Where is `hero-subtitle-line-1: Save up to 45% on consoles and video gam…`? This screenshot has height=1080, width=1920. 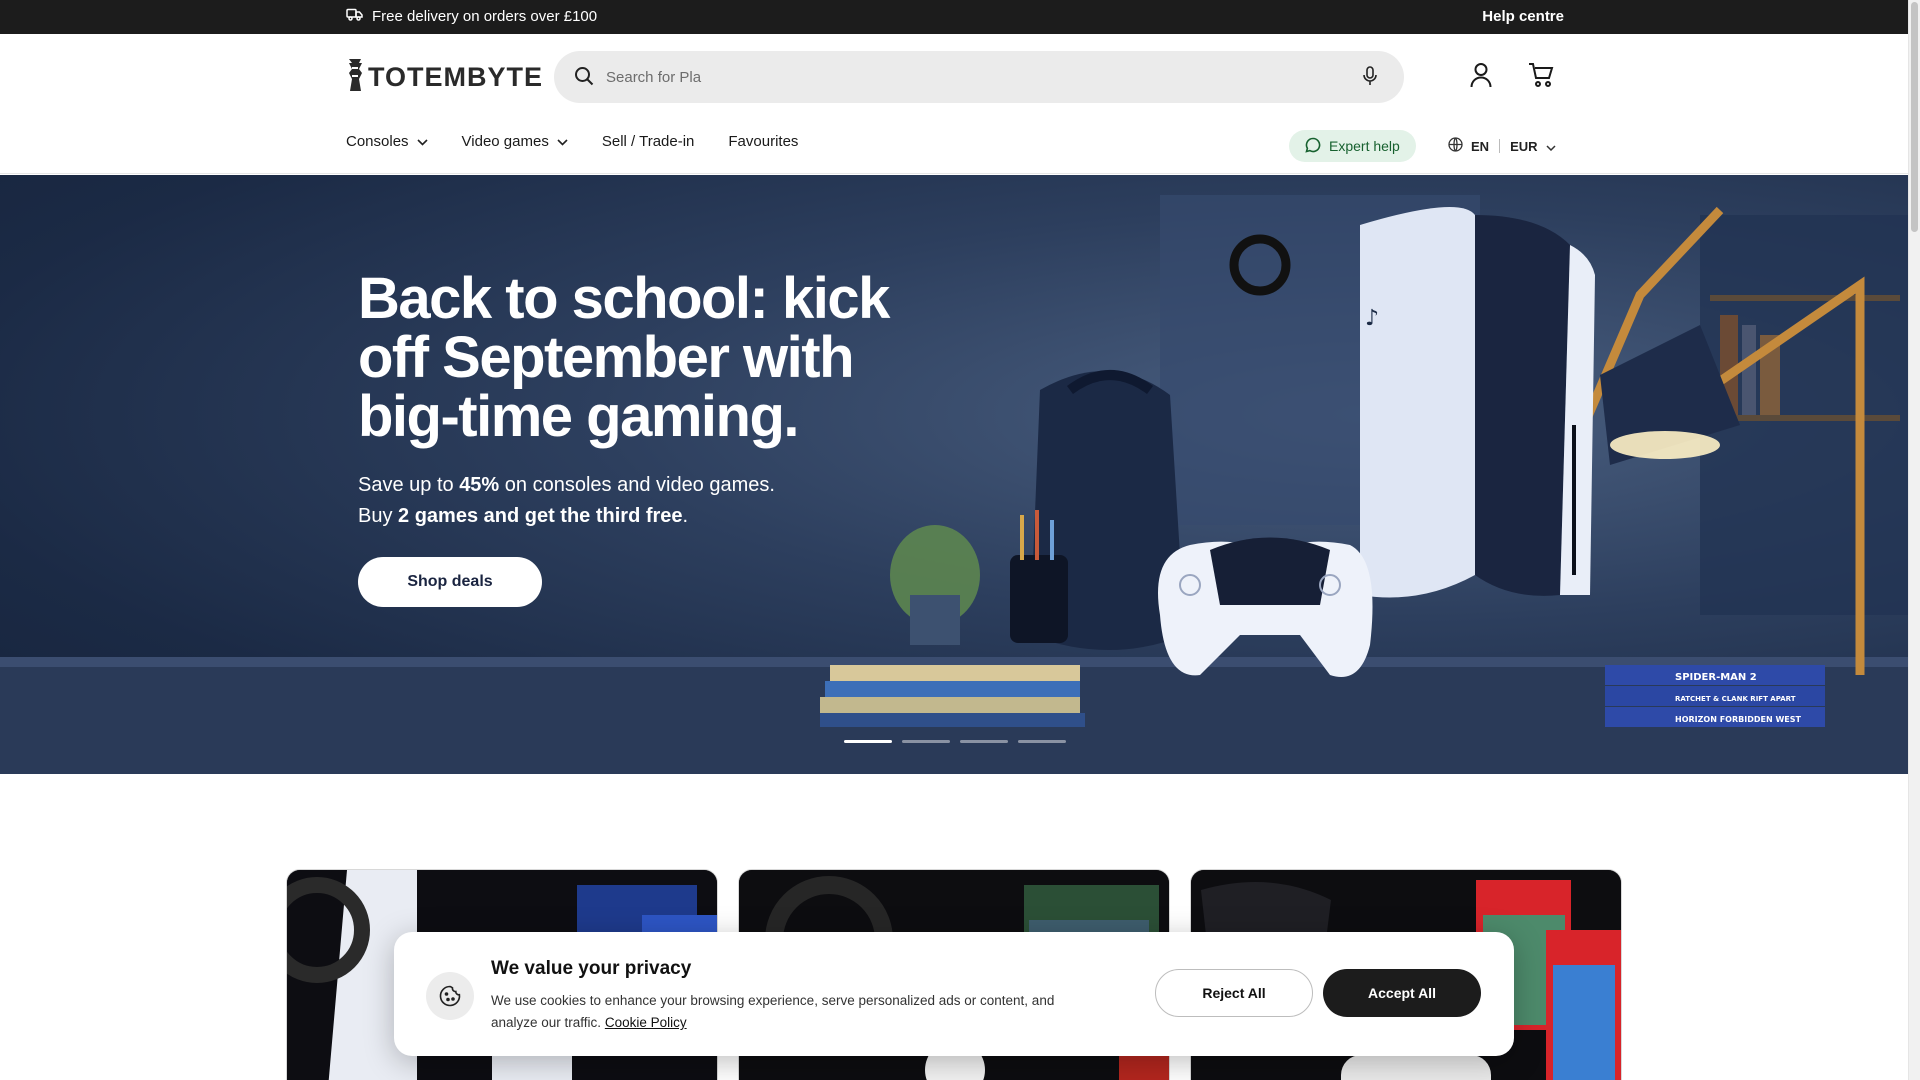 hero-subtitle-line-1: Save up to 45% on consoles and video gam… is located at coordinates (566, 485).